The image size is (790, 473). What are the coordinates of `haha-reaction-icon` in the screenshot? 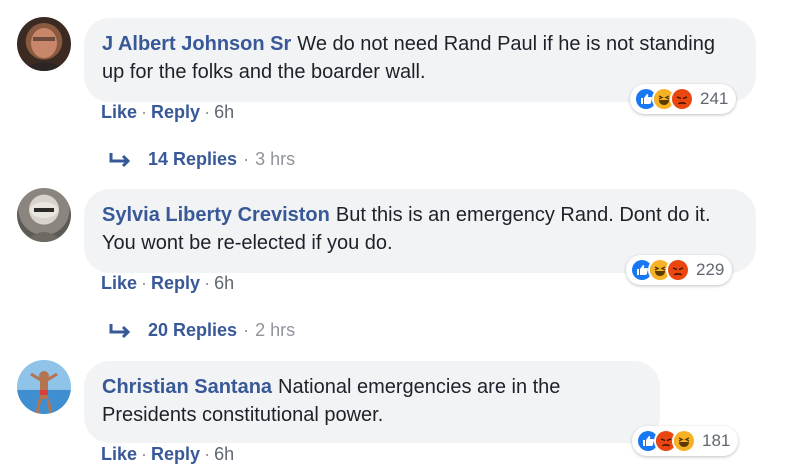 It's located at (684, 441).